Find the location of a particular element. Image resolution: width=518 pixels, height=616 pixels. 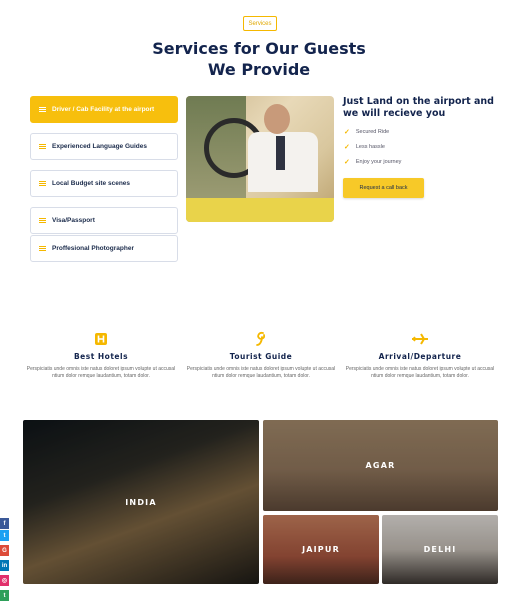

feature-title: Tourist Guide is located at coordinates (261, 356).